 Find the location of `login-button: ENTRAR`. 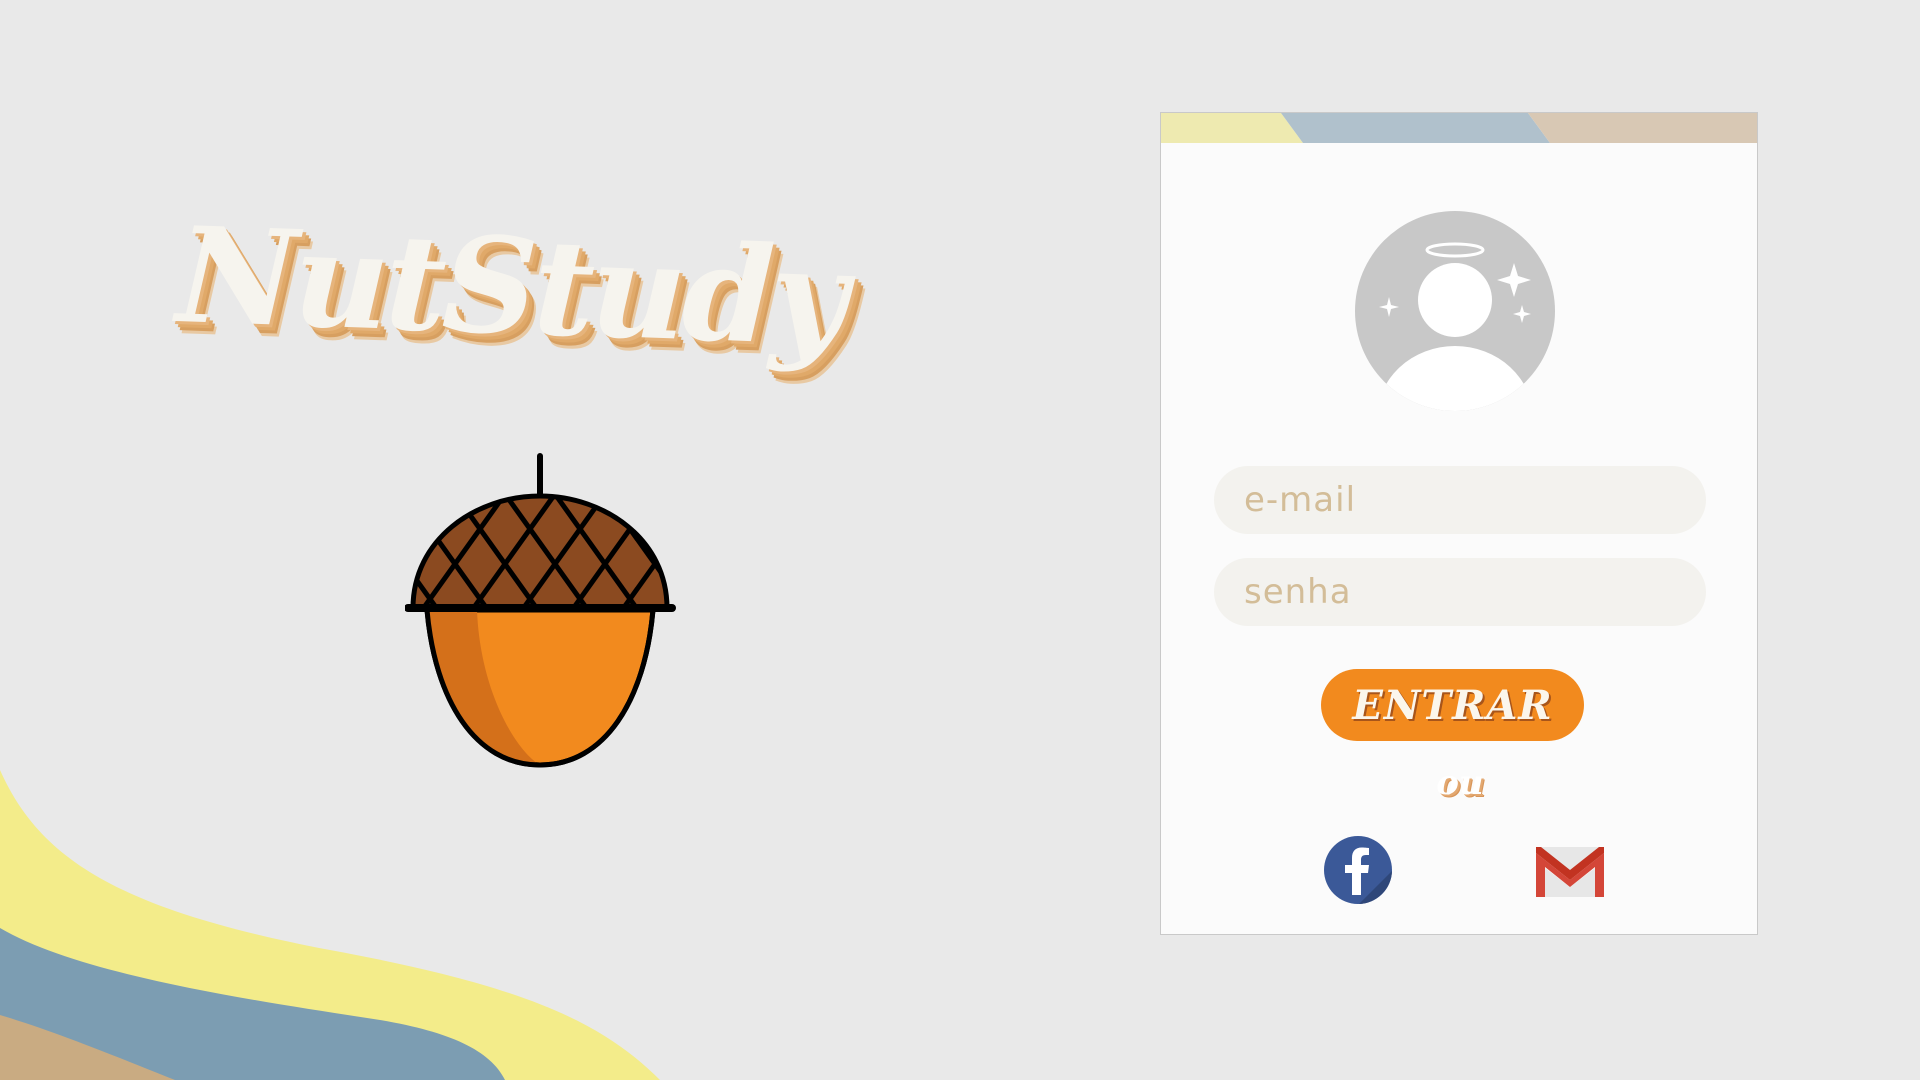

login-button: ENTRAR is located at coordinates (1452, 705).